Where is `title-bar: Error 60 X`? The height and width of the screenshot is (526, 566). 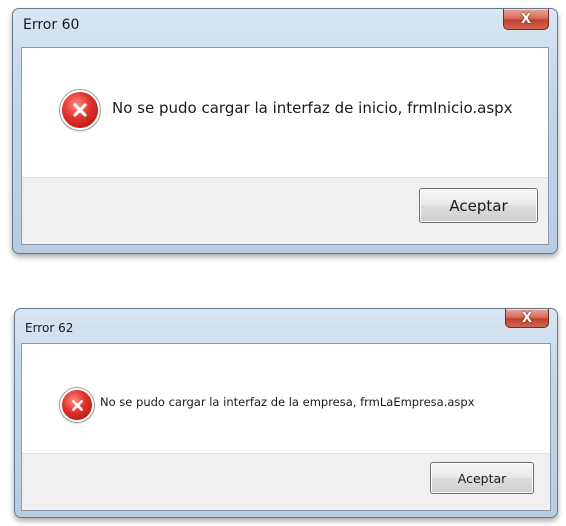
title-bar: Error 60 X is located at coordinates (285, 24).